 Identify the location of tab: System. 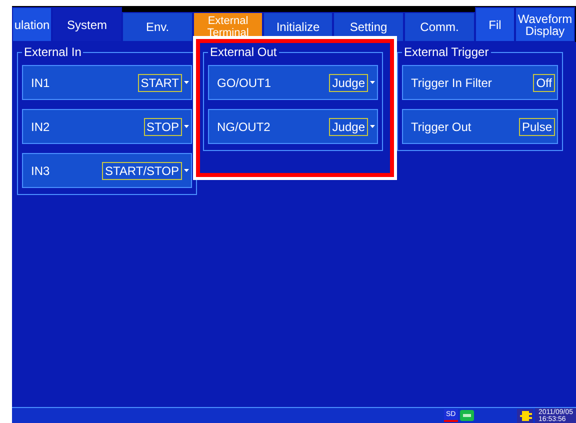
(87, 24).